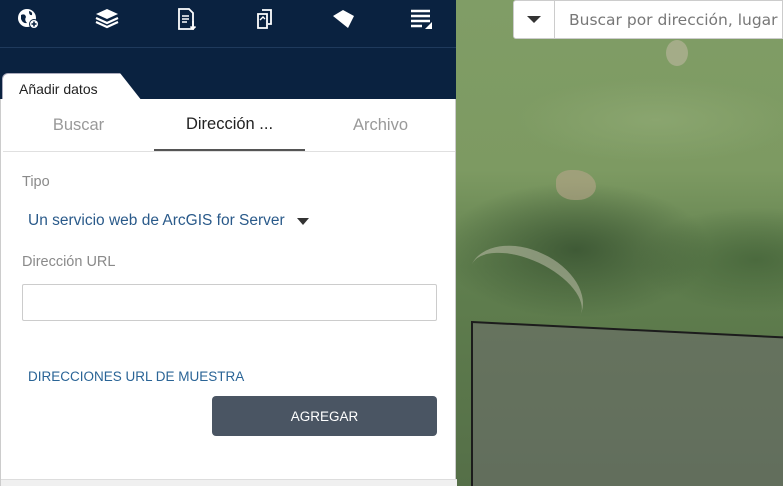 This screenshot has height=486, width=783. What do you see at coordinates (156, 220) in the screenshot?
I see `service-type-value: Un servicio web de ArcGIS for Server` at bounding box center [156, 220].